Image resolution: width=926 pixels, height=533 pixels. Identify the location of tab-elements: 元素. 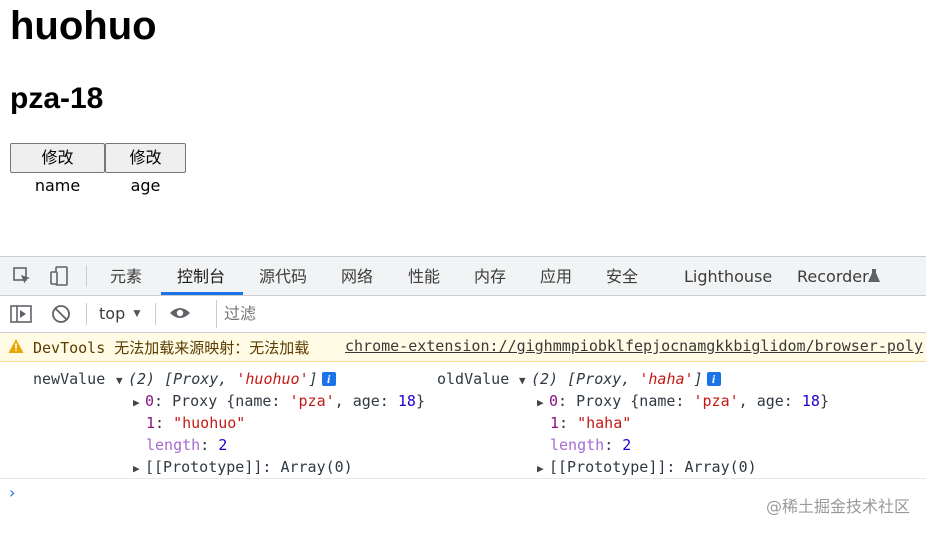
(126, 276).